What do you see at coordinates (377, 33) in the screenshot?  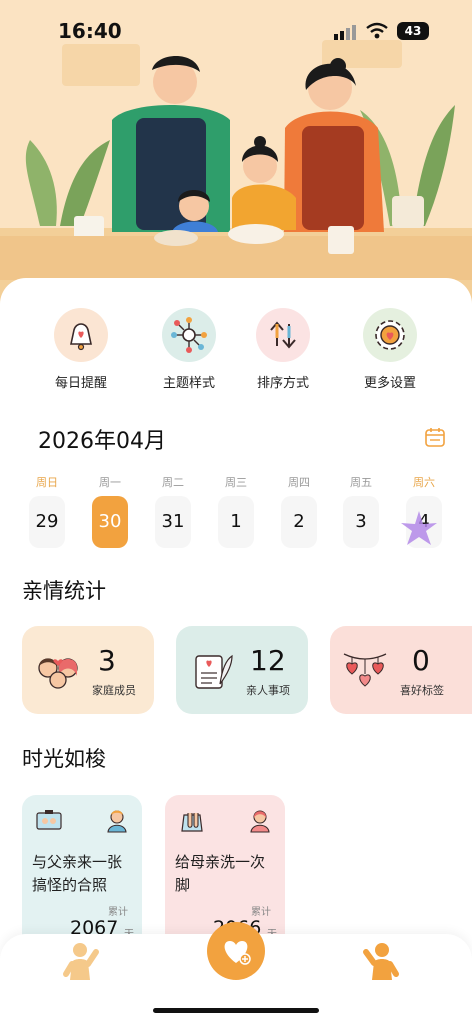 I see `wifi-icon` at bounding box center [377, 33].